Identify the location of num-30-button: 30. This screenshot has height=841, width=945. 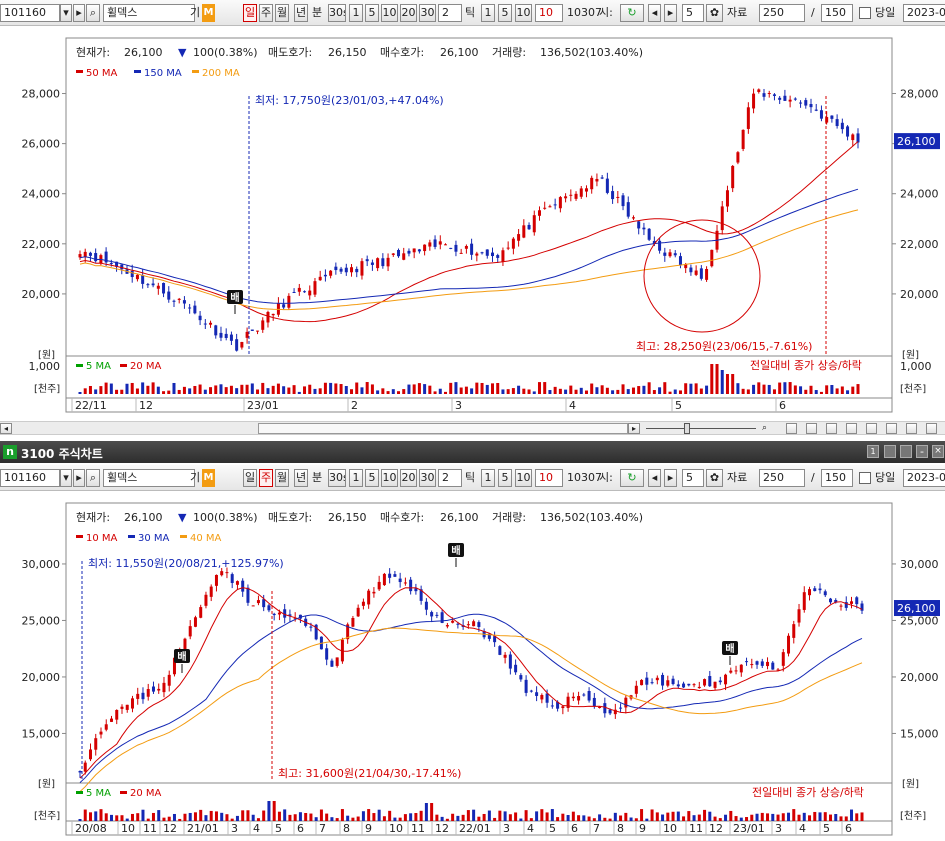
(427, 478).